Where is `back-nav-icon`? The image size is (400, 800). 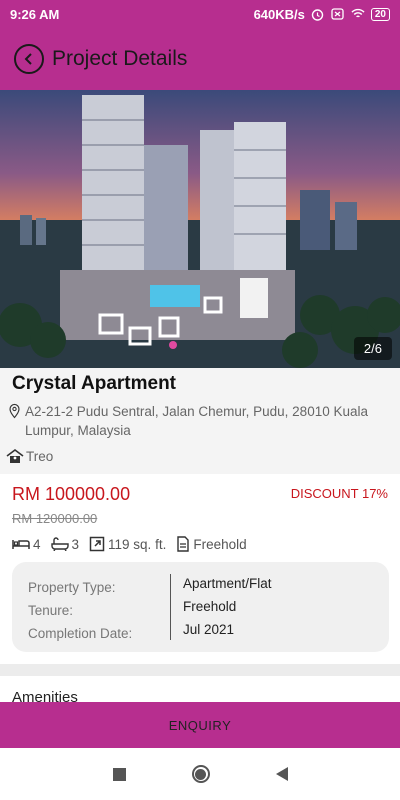 back-nav-icon is located at coordinates (281, 774).